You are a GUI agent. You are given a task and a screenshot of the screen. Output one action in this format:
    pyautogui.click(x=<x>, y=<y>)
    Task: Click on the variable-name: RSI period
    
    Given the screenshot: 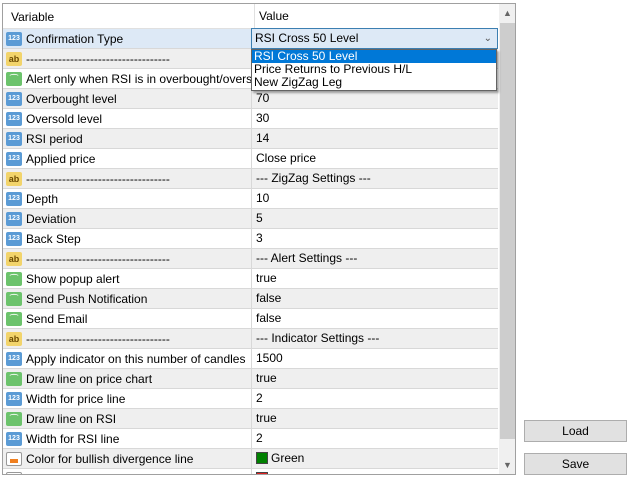 What is the action you would take?
    pyautogui.click(x=54, y=139)
    